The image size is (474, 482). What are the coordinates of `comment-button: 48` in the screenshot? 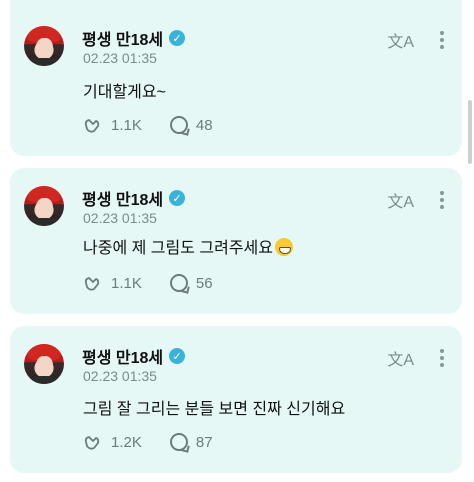 It's located at (191, 125).